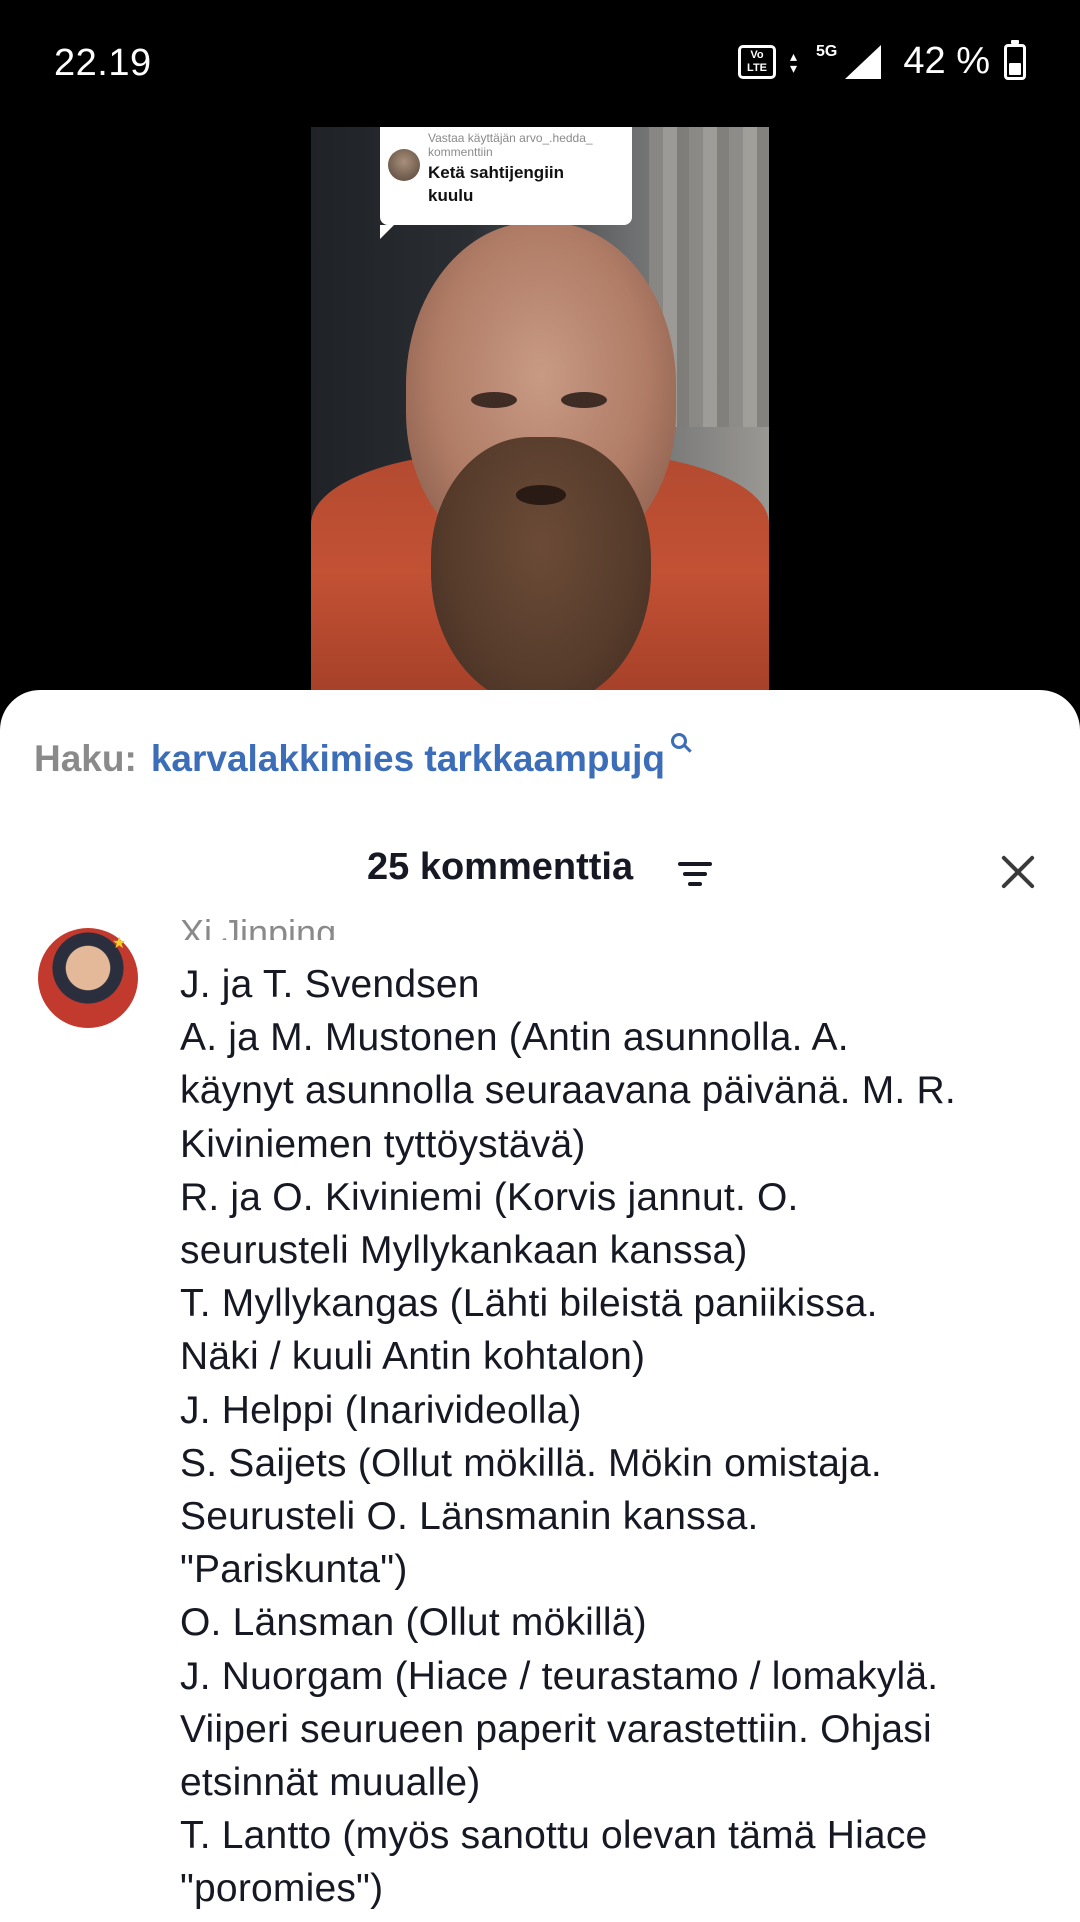  What do you see at coordinates (514, 1038) in the screenshot?
I see `comment-line: A. ja M. Mustonen (Antin asunnolla. A.` at bounding box center [514, 1038].